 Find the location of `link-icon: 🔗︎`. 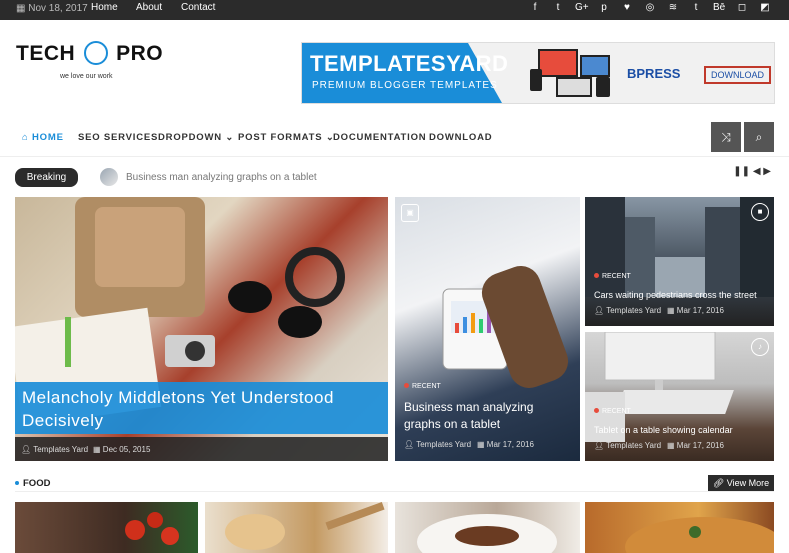

link-icon: 🔗︎ is located at coordinates (718, 483).